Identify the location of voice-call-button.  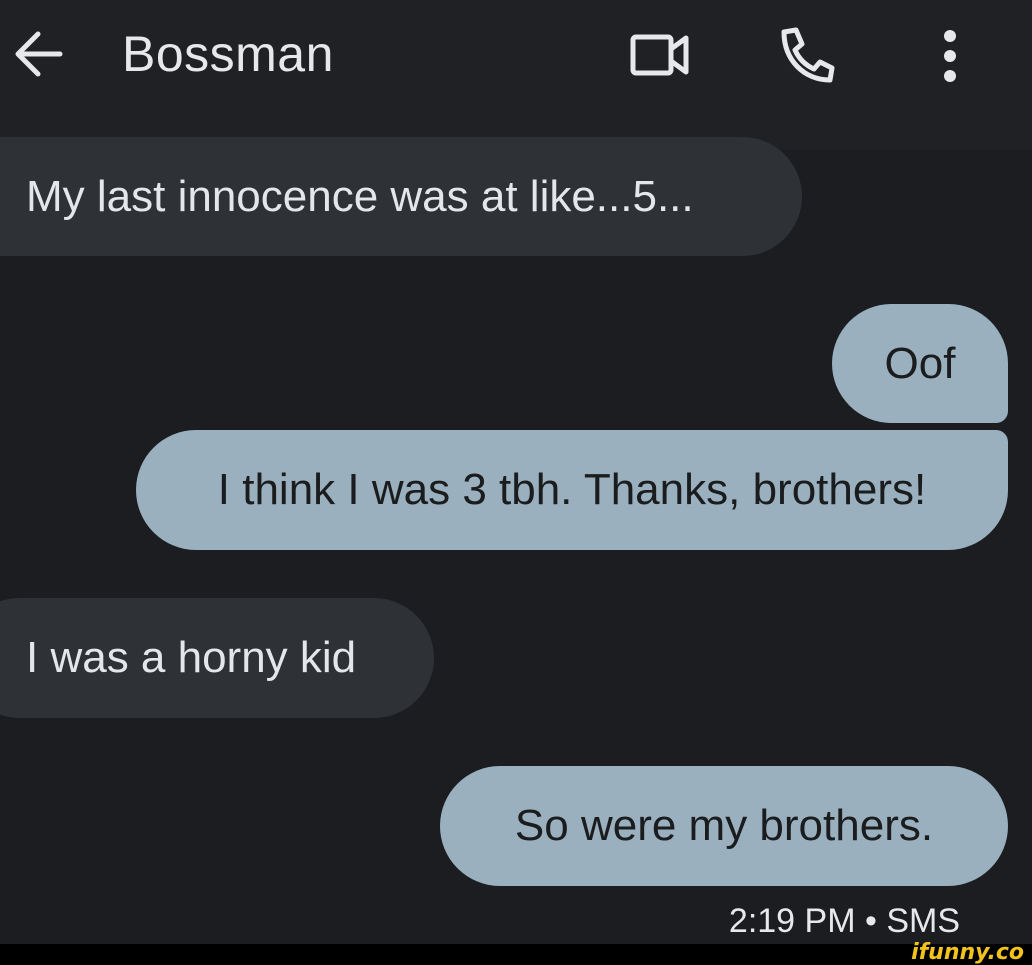
(806, 56).